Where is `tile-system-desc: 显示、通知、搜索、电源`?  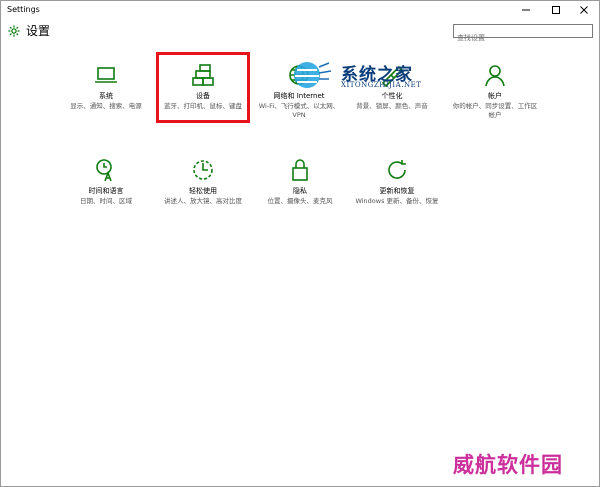
tile-system-desc: 显示、通知、搜索、电源 is located at coordinates (106, 106).